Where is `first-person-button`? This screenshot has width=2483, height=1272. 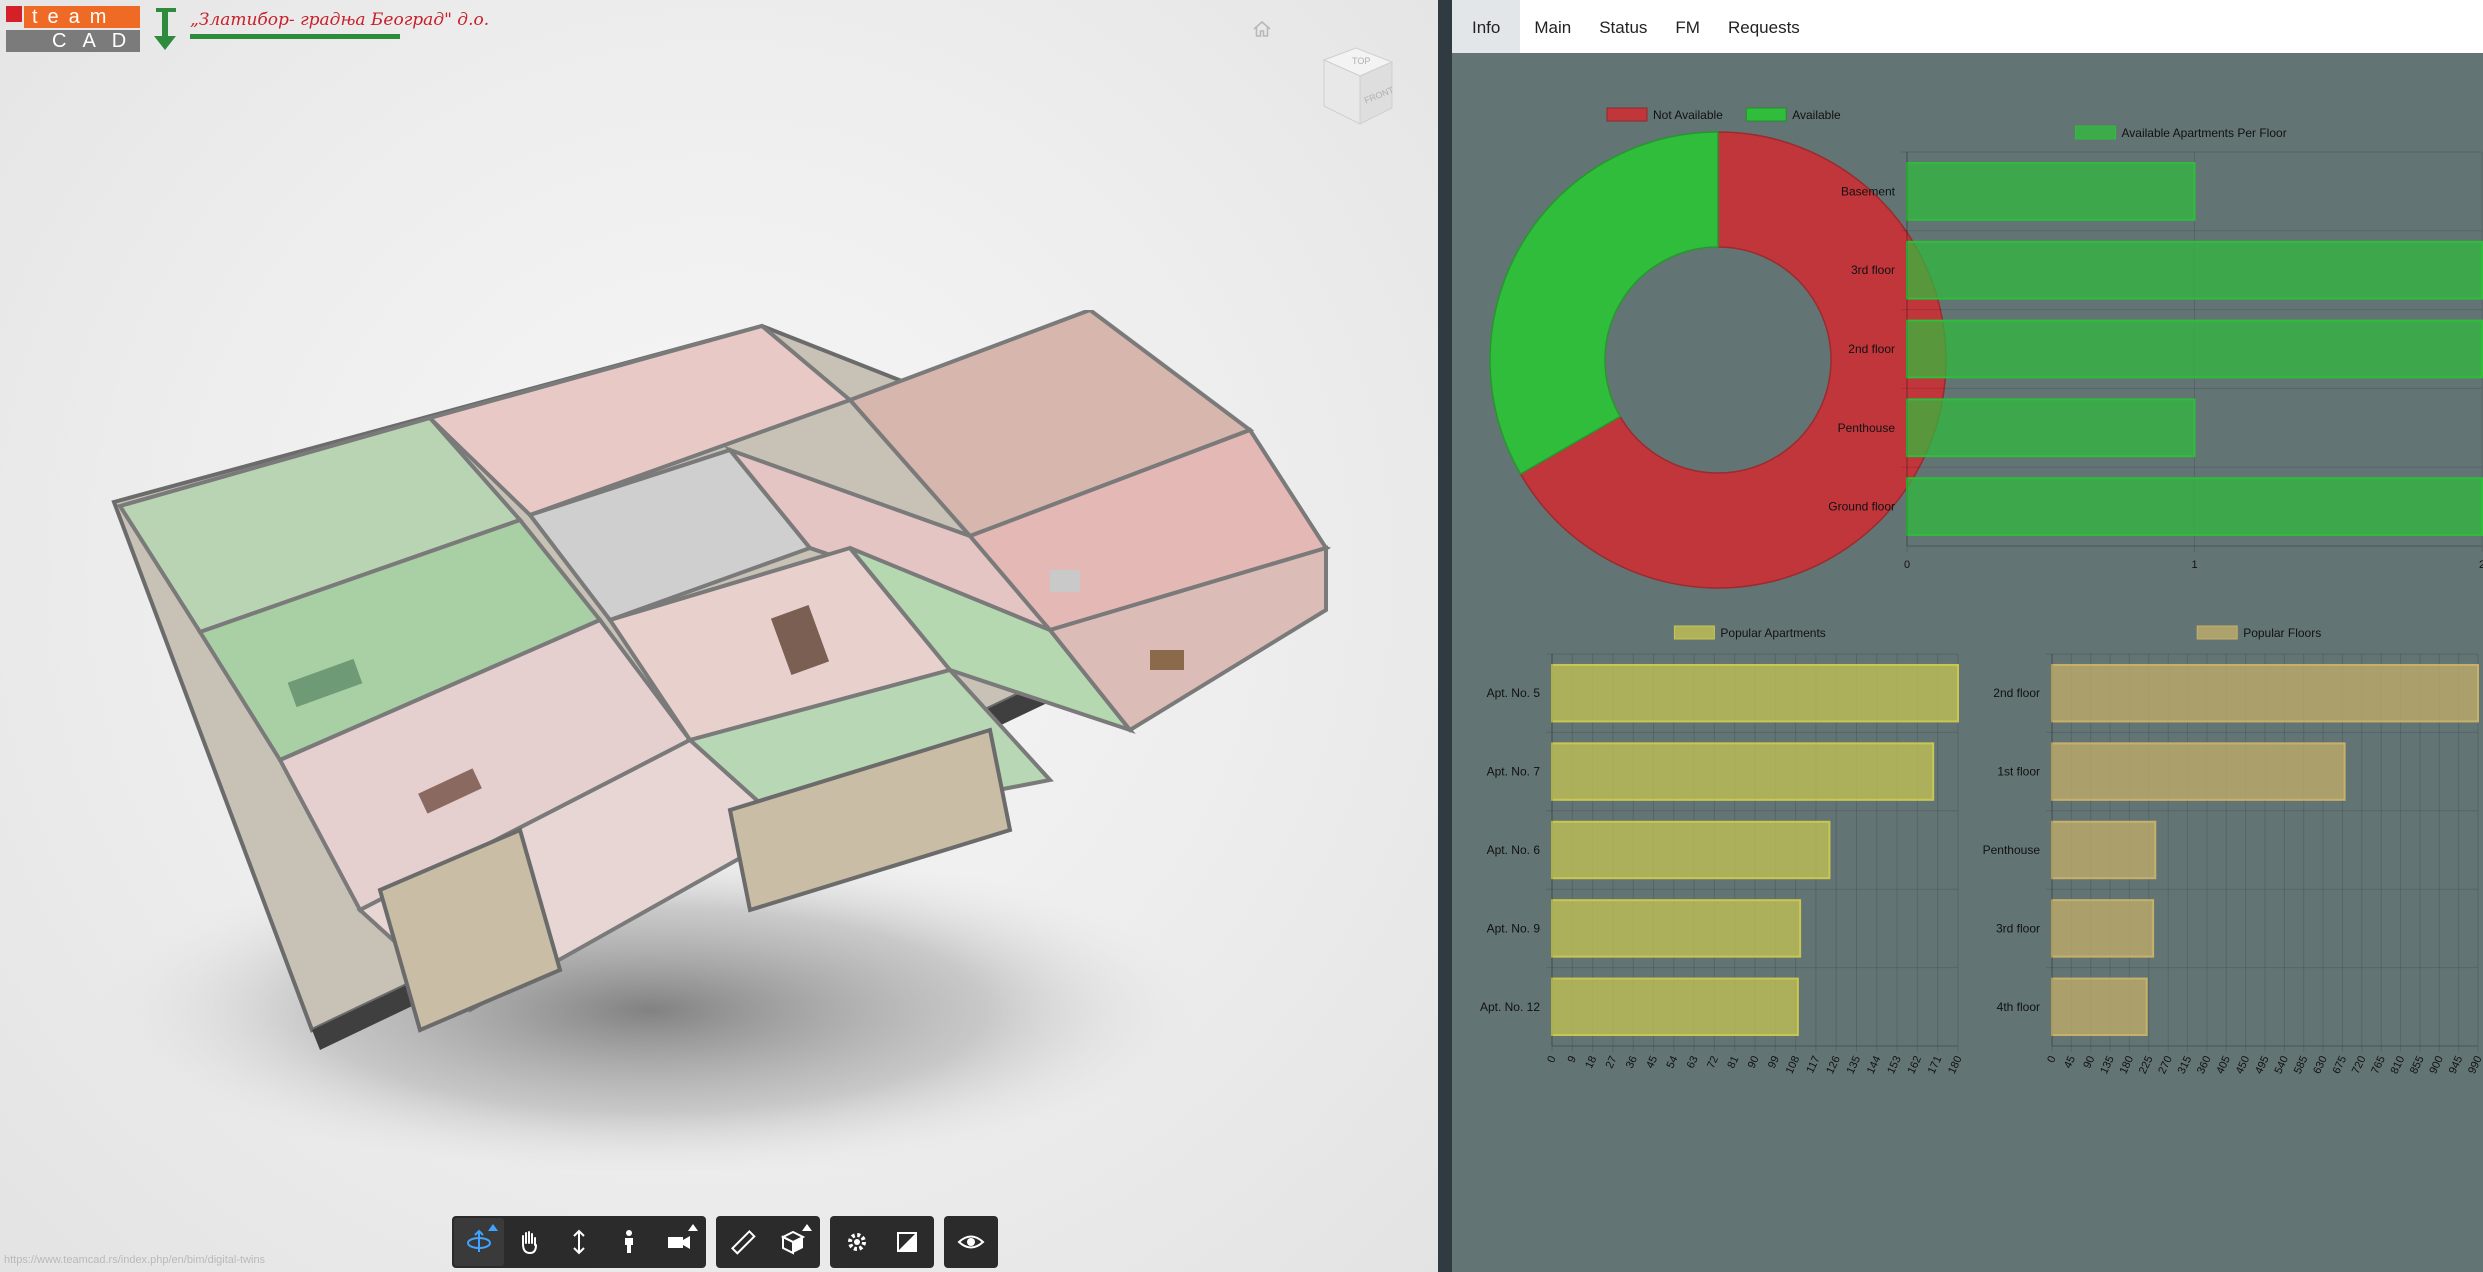
first-person-button is located at coordinates (629, 1242).